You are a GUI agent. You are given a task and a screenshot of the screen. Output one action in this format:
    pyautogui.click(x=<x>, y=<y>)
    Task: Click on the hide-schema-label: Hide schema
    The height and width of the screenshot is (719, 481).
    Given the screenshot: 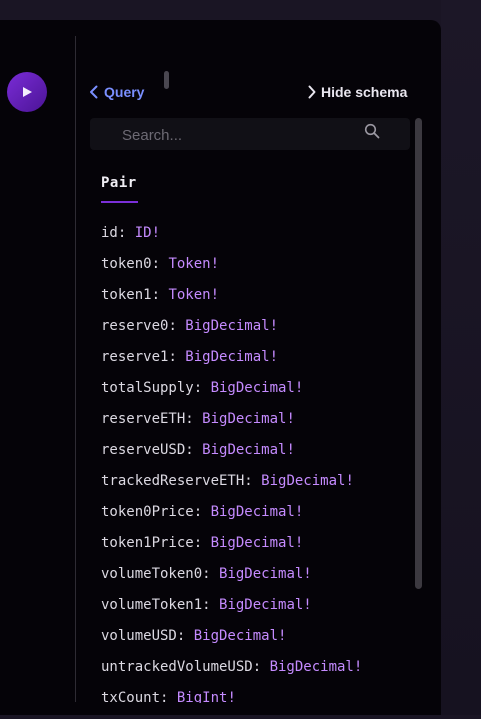 What is the action you would take?
    pyautogui.click(x=364, y=92)
    